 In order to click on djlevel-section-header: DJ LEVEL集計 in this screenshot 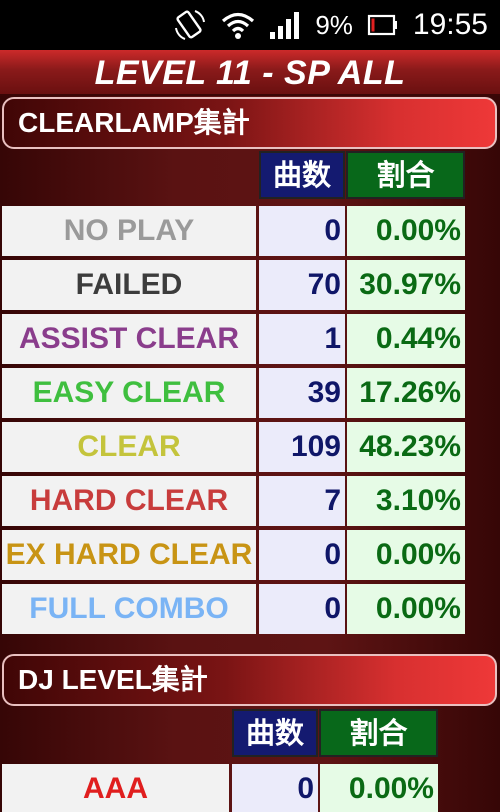, I will do `click(249, 680)`.